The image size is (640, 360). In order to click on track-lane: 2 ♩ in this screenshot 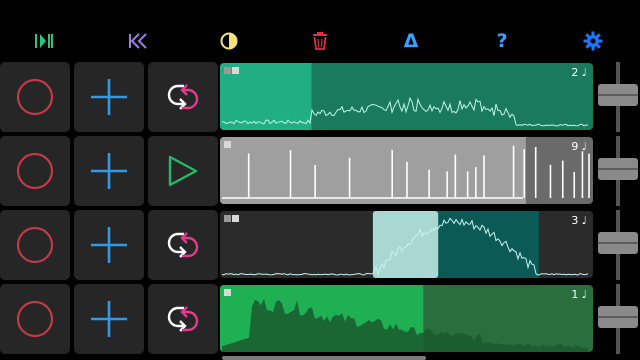, I will do `click(406, 96)`.